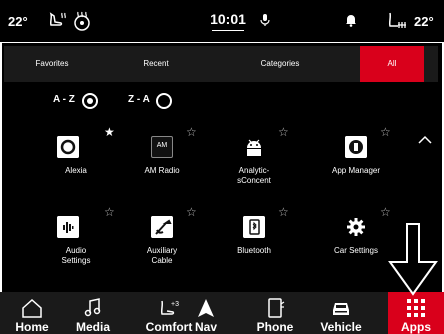 This screenshot has height=334, width=444. I want to click on nav-label: Phone, so click(275, 327).